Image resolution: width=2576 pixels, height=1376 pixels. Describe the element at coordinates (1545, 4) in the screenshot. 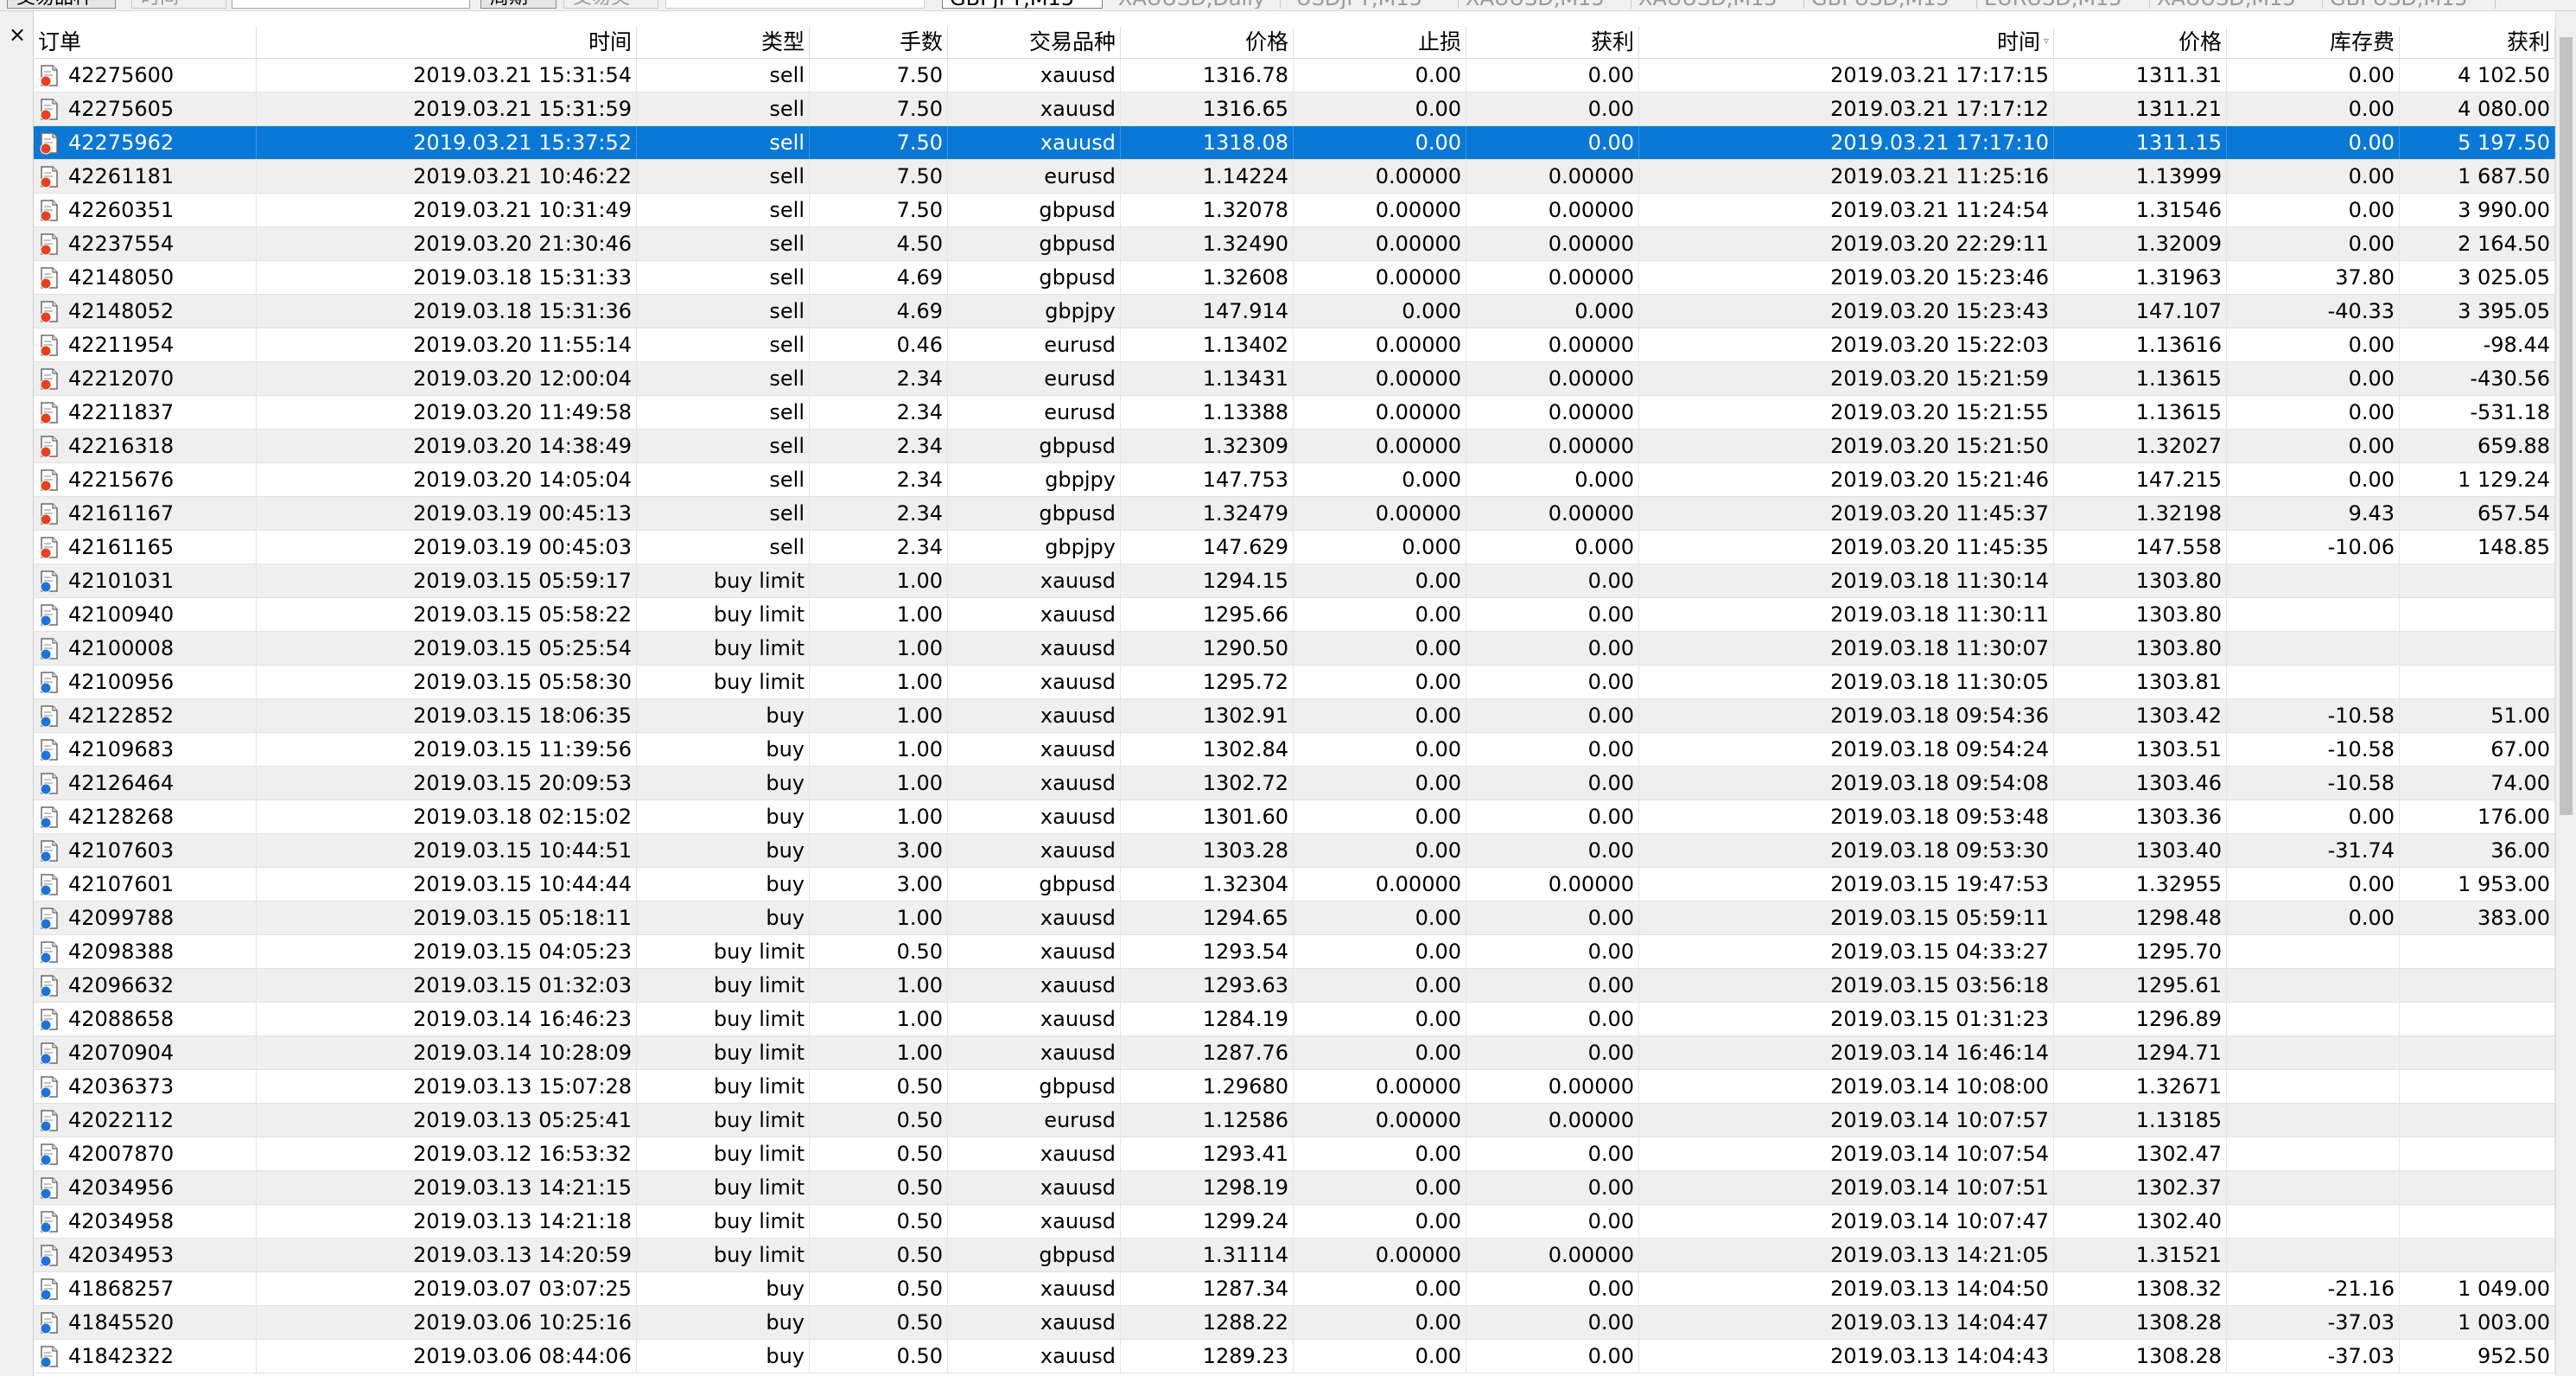

I see `chart-tab-xauusd: XAUUSD,M15` at that location.